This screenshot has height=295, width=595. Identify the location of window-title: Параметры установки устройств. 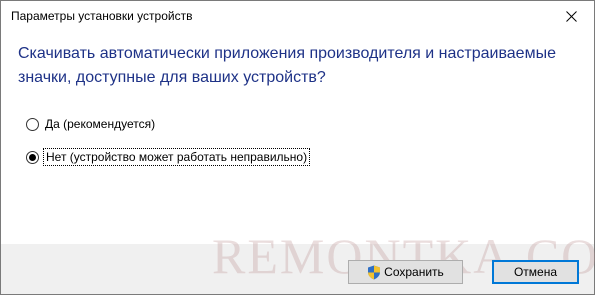
(102, 16).